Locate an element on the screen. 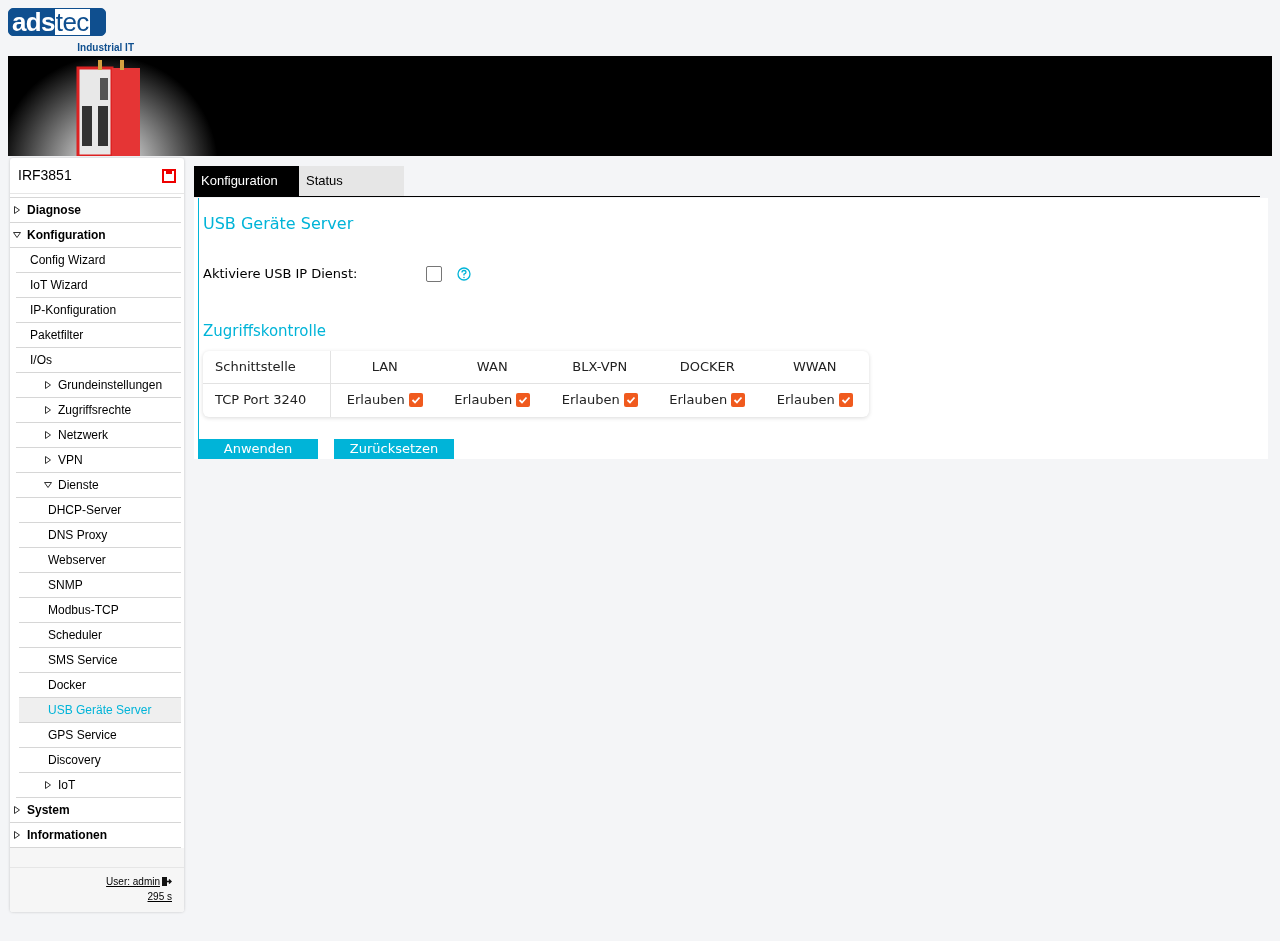 Image resolution: width=1280 pixels, height=941 pixels. device-name: IRF3851 is located at coordinates (45, 175).